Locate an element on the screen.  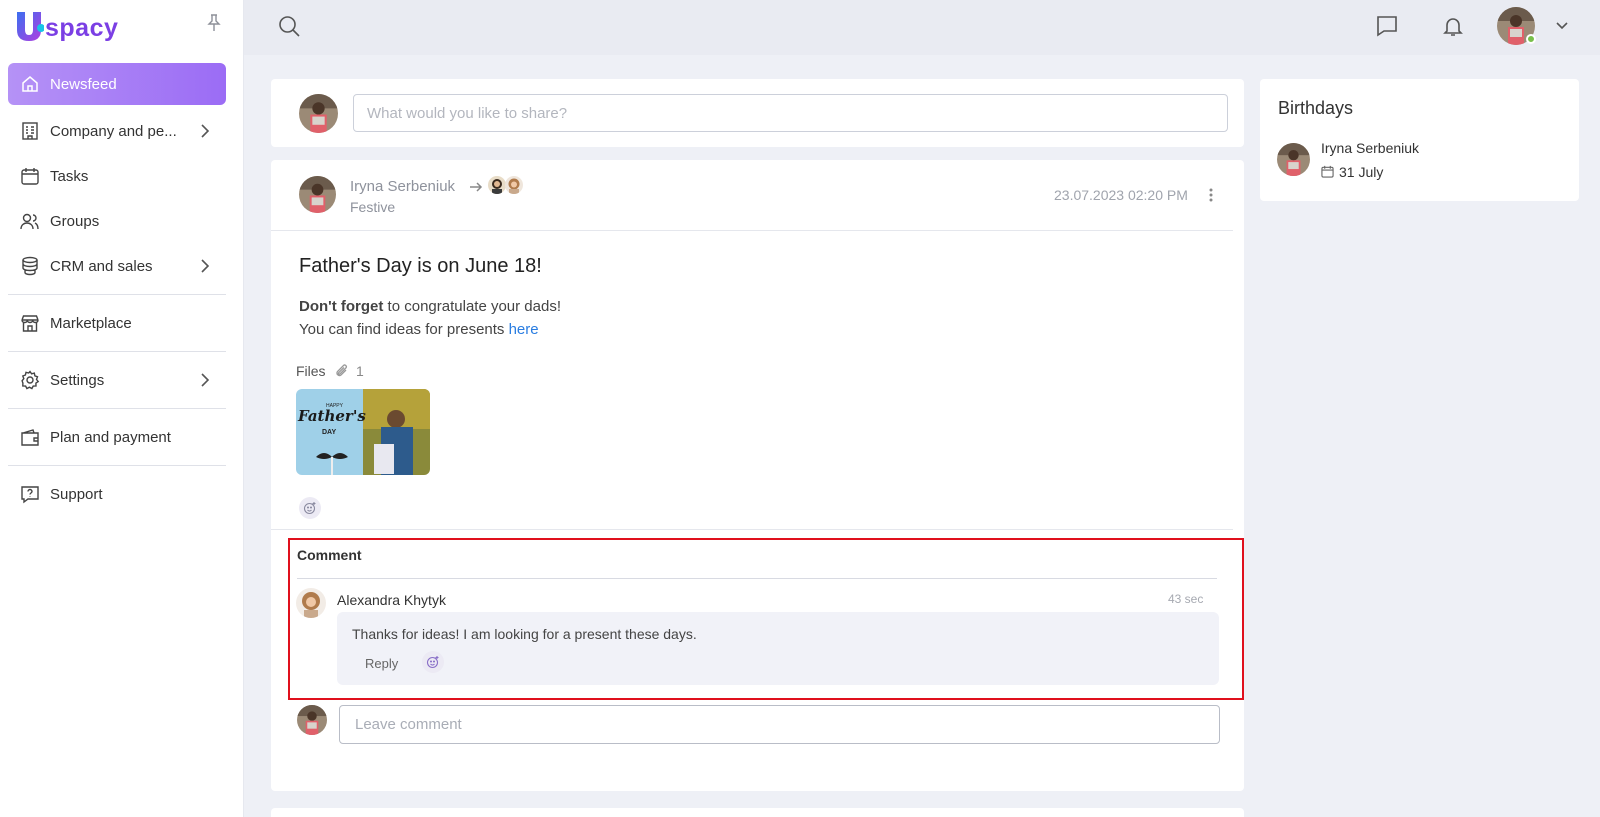
image-text-fathers: Father's is located at coordinates (332, 416).